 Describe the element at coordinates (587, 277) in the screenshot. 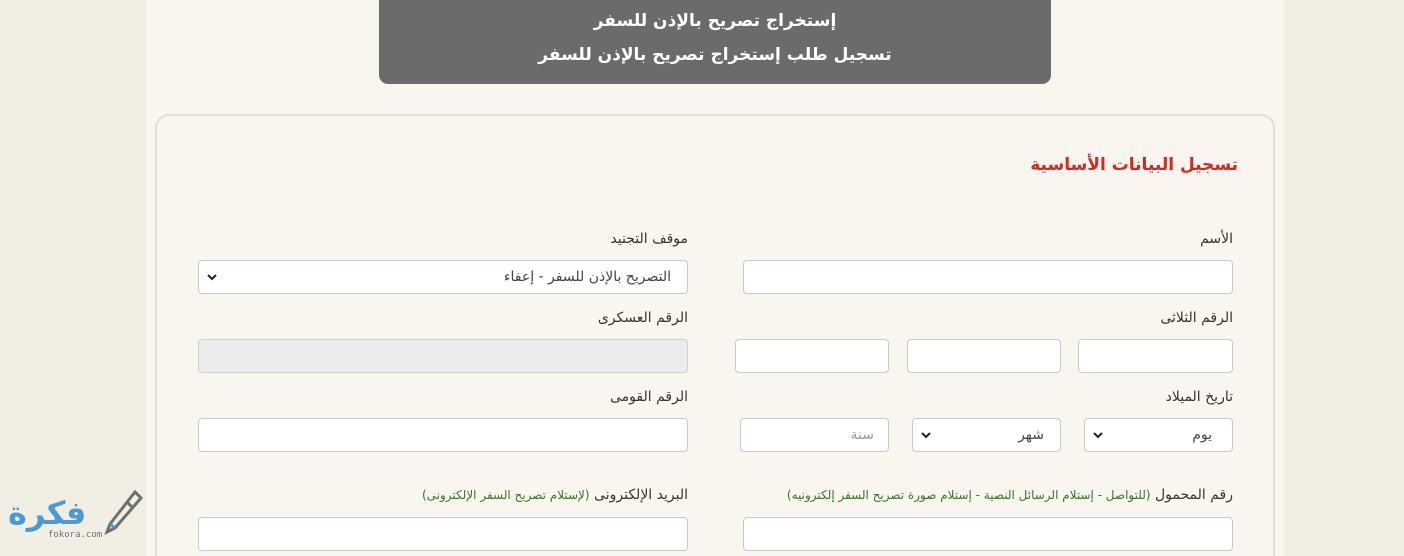

I see `conscription-selected-value: التصريح بالإذن للسفر - إعفاء` at that location.